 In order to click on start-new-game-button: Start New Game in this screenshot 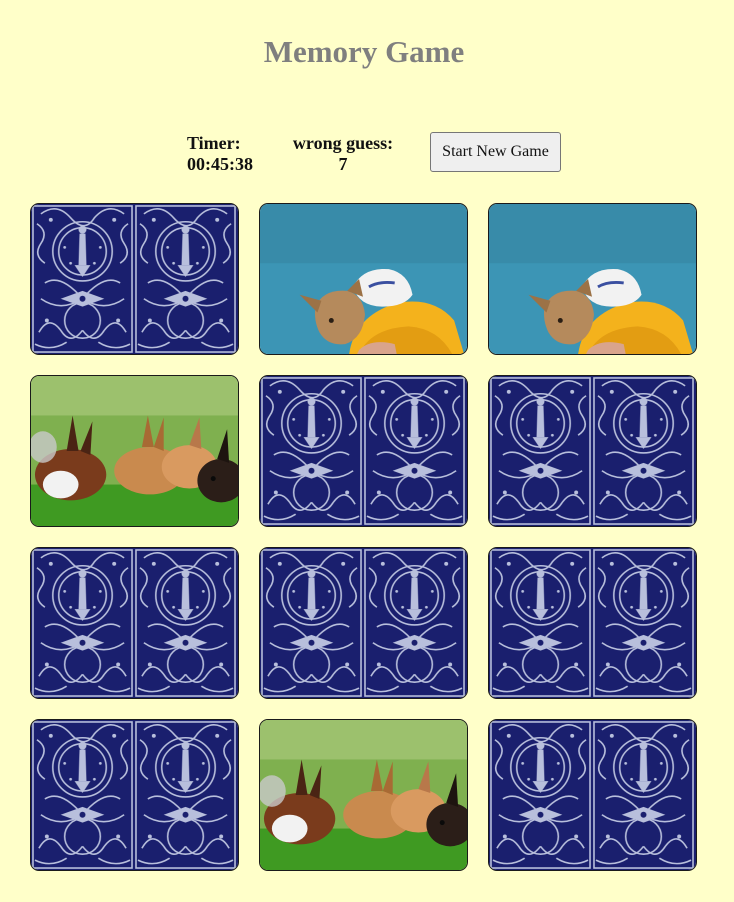, I will do `click(495, 152)`.